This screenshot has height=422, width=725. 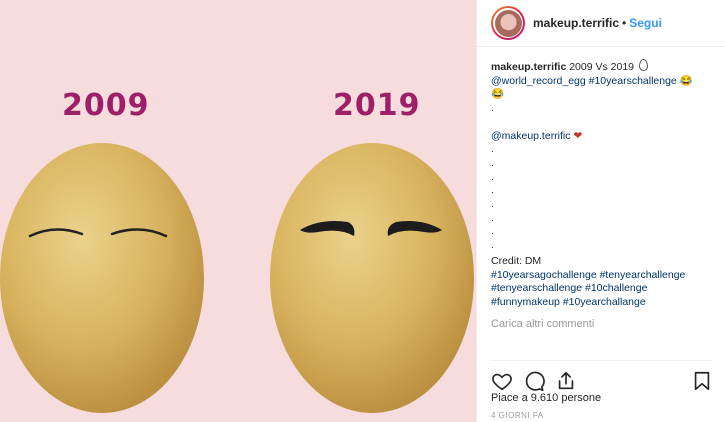 I want to click on bookmark-icon, so click(x=702, y=381).